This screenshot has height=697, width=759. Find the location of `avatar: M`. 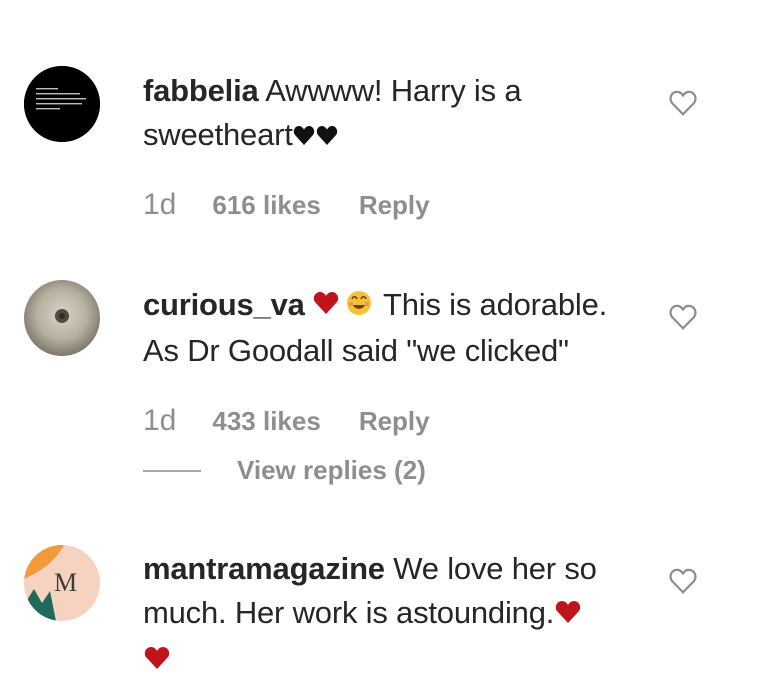

avatar: M is located at coordinates (62, 583).